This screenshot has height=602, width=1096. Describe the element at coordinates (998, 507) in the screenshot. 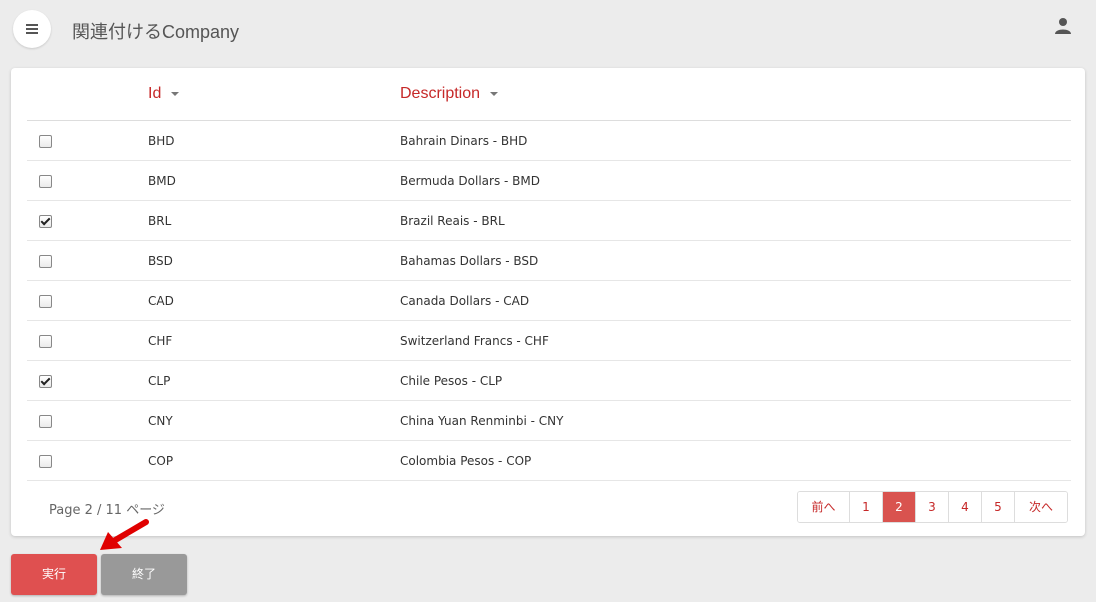

I see `page-button-5: 5` at that location.